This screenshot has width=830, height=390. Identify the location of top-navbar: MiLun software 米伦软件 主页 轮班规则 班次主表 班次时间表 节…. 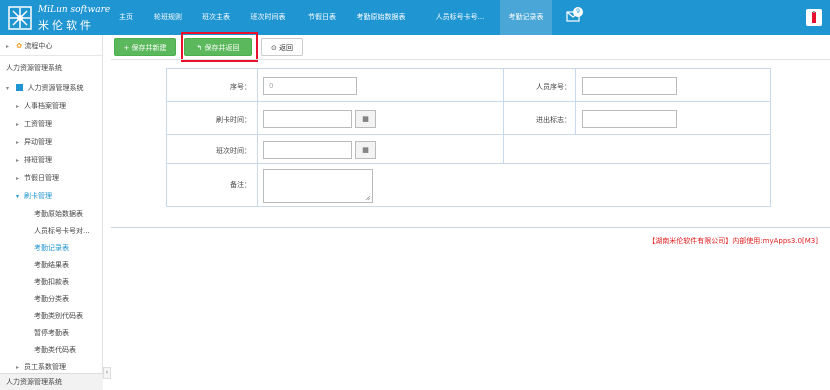
(415, 17).